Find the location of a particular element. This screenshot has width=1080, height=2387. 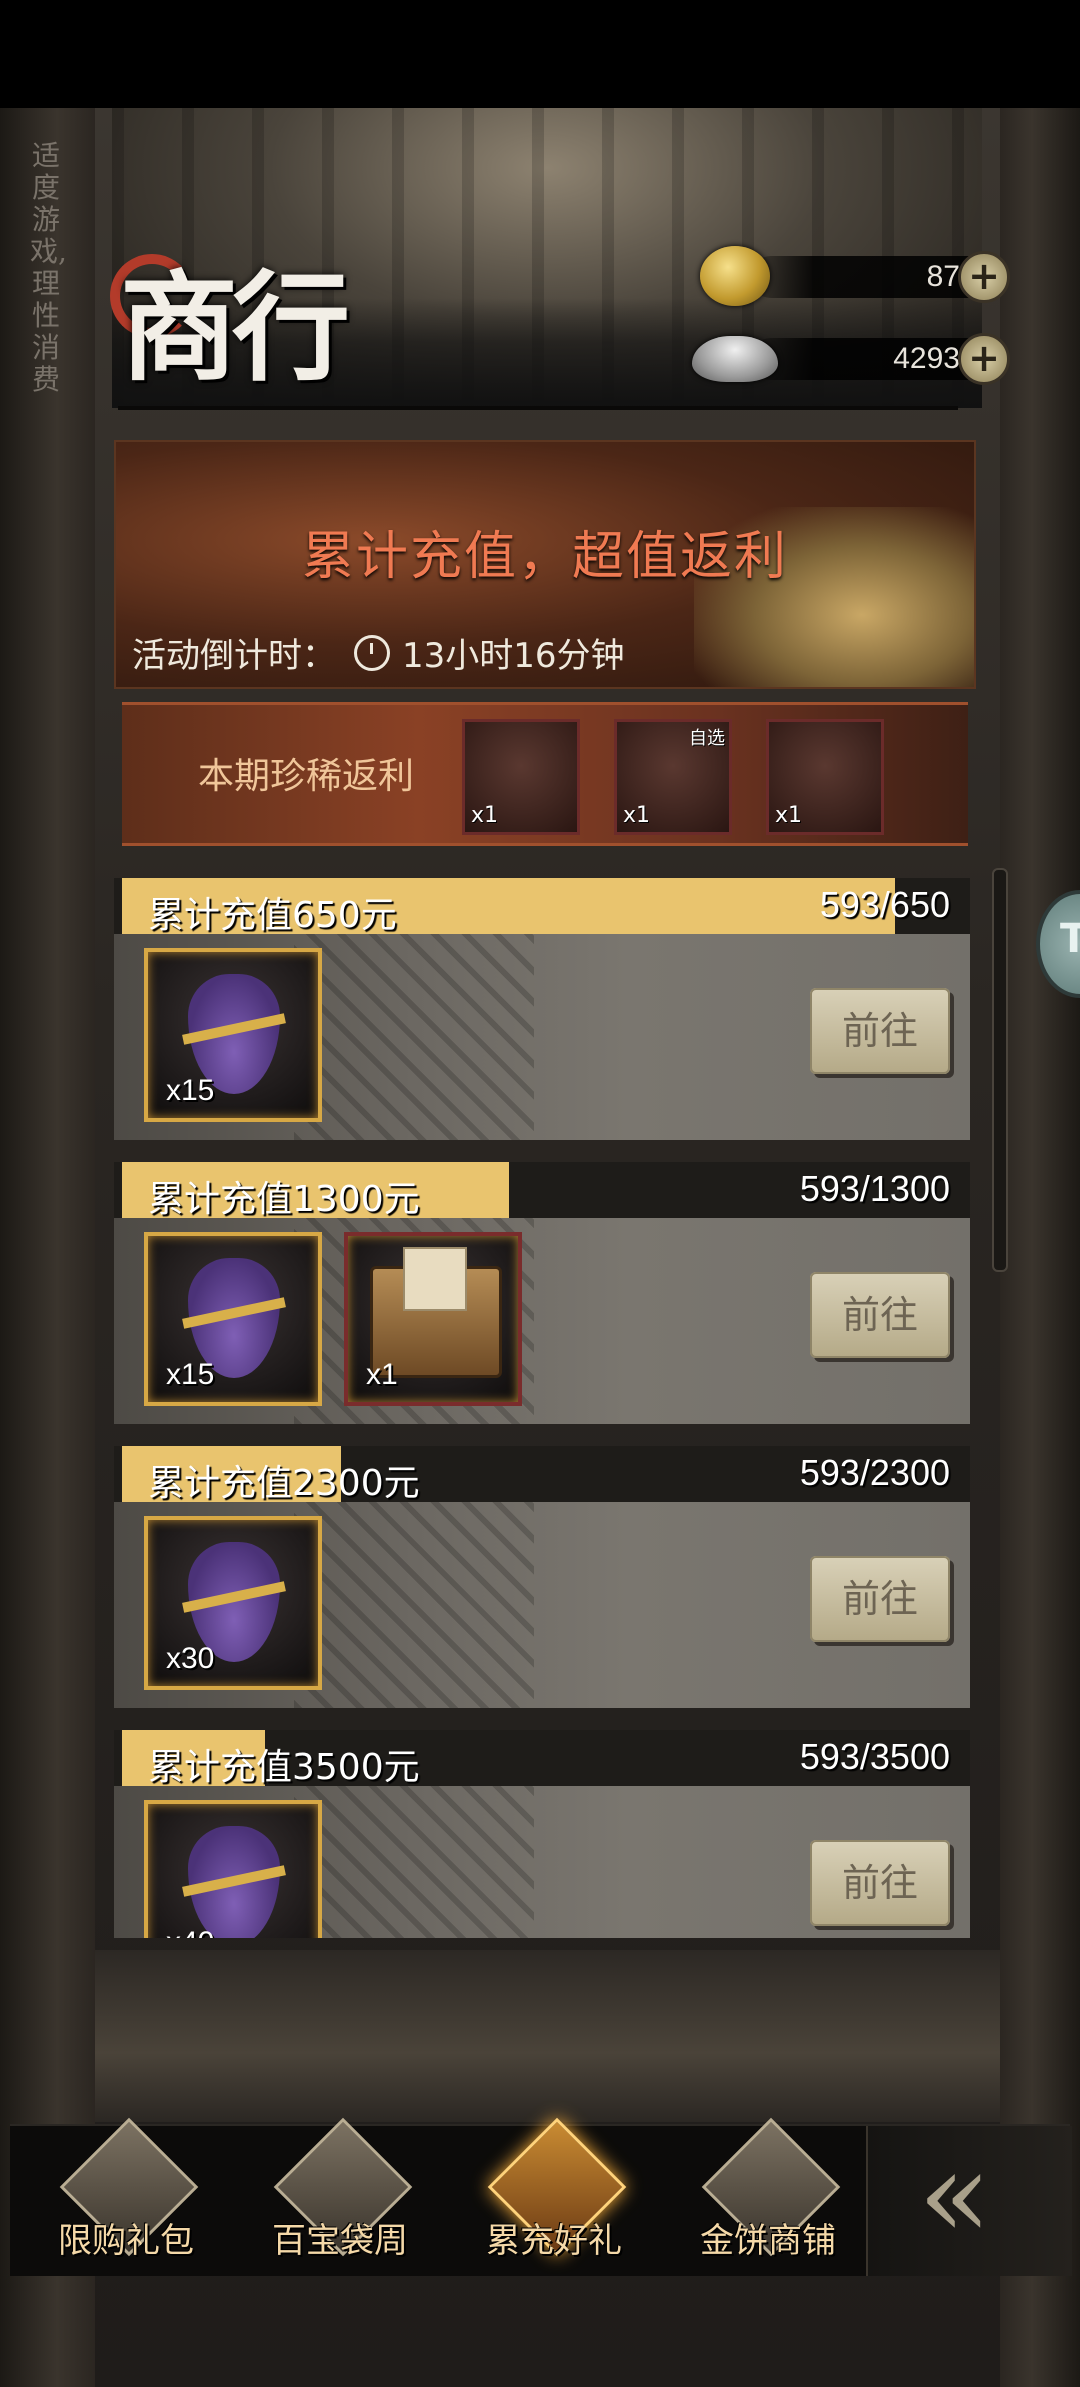

reward-bag-icon: x40 is located at coordinates (233, 1869).